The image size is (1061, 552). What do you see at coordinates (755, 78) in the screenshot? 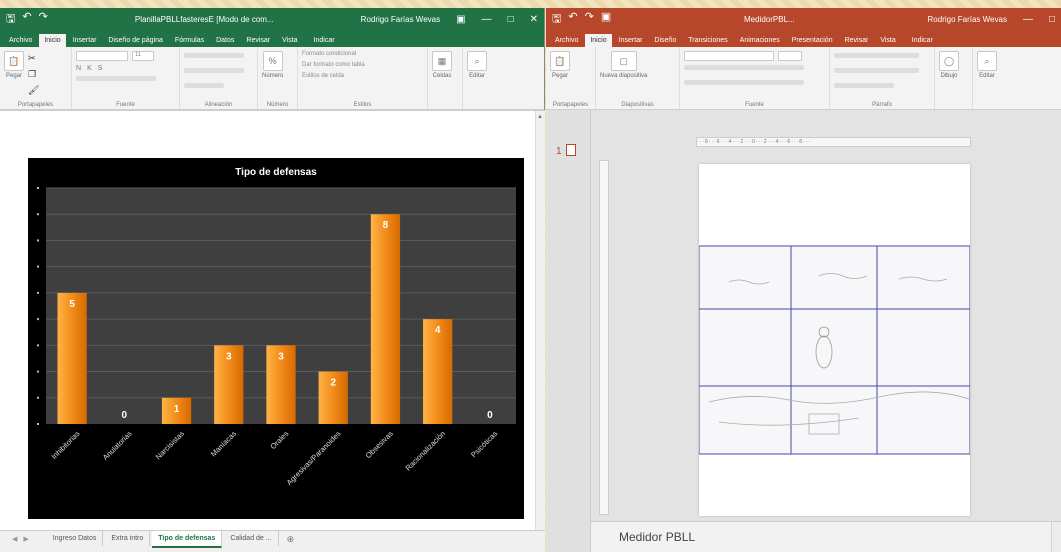
I see `pp-font-group: Fuente` at bounding box center [755, 78].